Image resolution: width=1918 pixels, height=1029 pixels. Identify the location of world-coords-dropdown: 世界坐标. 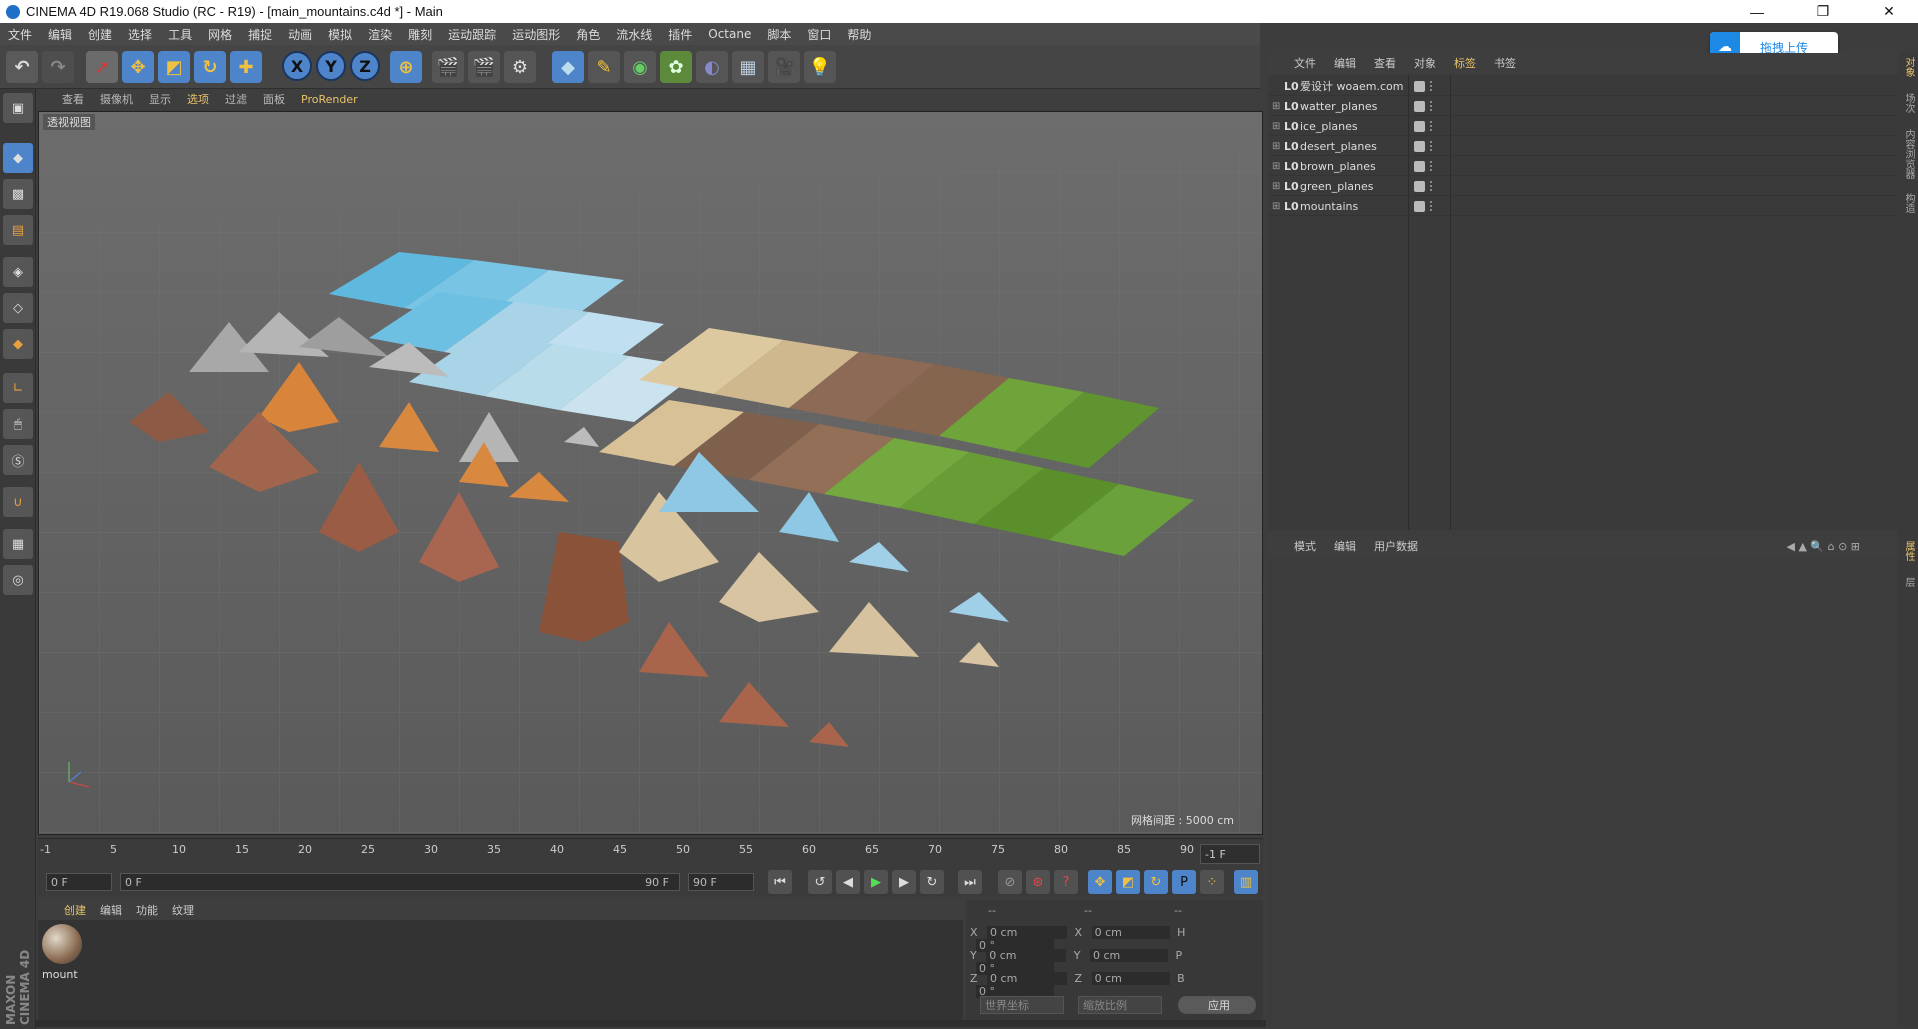
(1022, 1005).